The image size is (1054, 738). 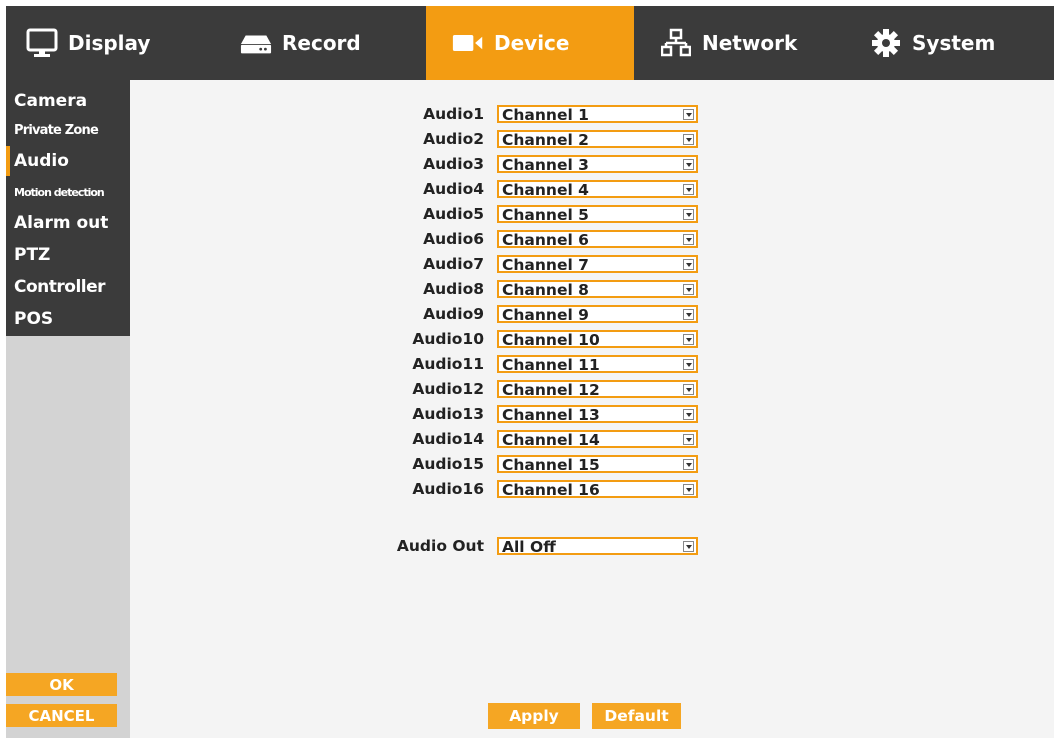 What do you see at coordinates (545, 115) in the screenshot?
I see `audio-channel-value: Channel 1` at bounding box center [545, 115].